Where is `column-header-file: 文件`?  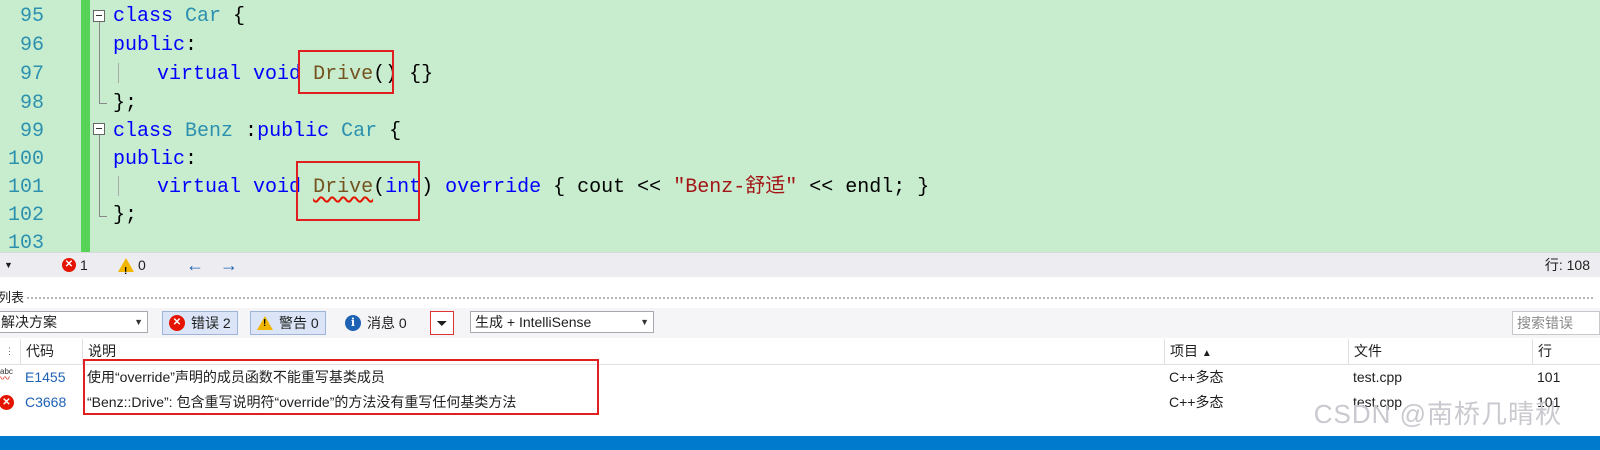
column-header-file: 文件 is located at coordinates (1440, 351).